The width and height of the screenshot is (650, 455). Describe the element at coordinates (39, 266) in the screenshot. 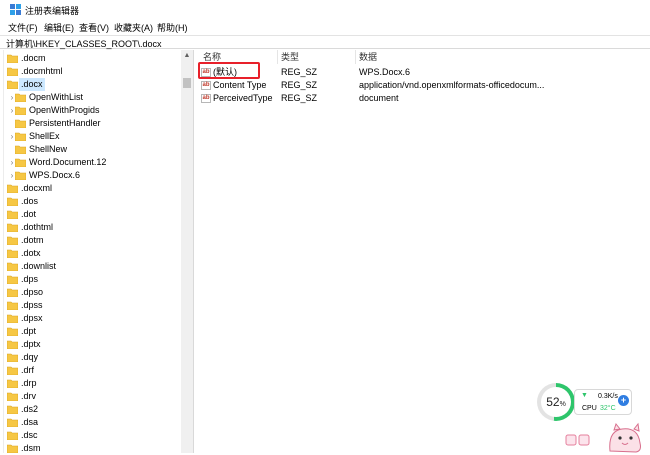

I see `tree-item-label: .downlist` at that location.